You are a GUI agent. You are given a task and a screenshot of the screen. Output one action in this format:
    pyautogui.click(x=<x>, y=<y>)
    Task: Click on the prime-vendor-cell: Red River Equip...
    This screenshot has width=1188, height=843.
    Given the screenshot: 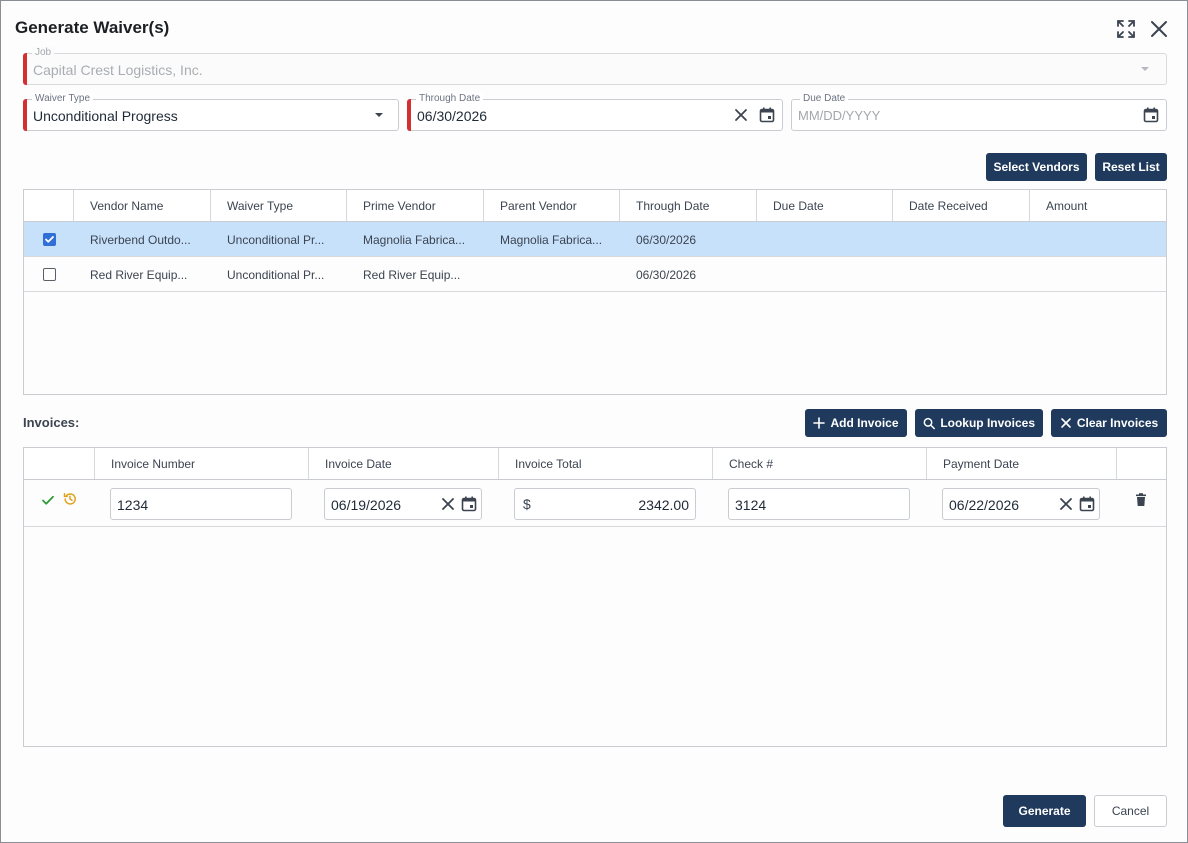 What is the action you would take?
    pyautogui.click(x=412, y=275)
    